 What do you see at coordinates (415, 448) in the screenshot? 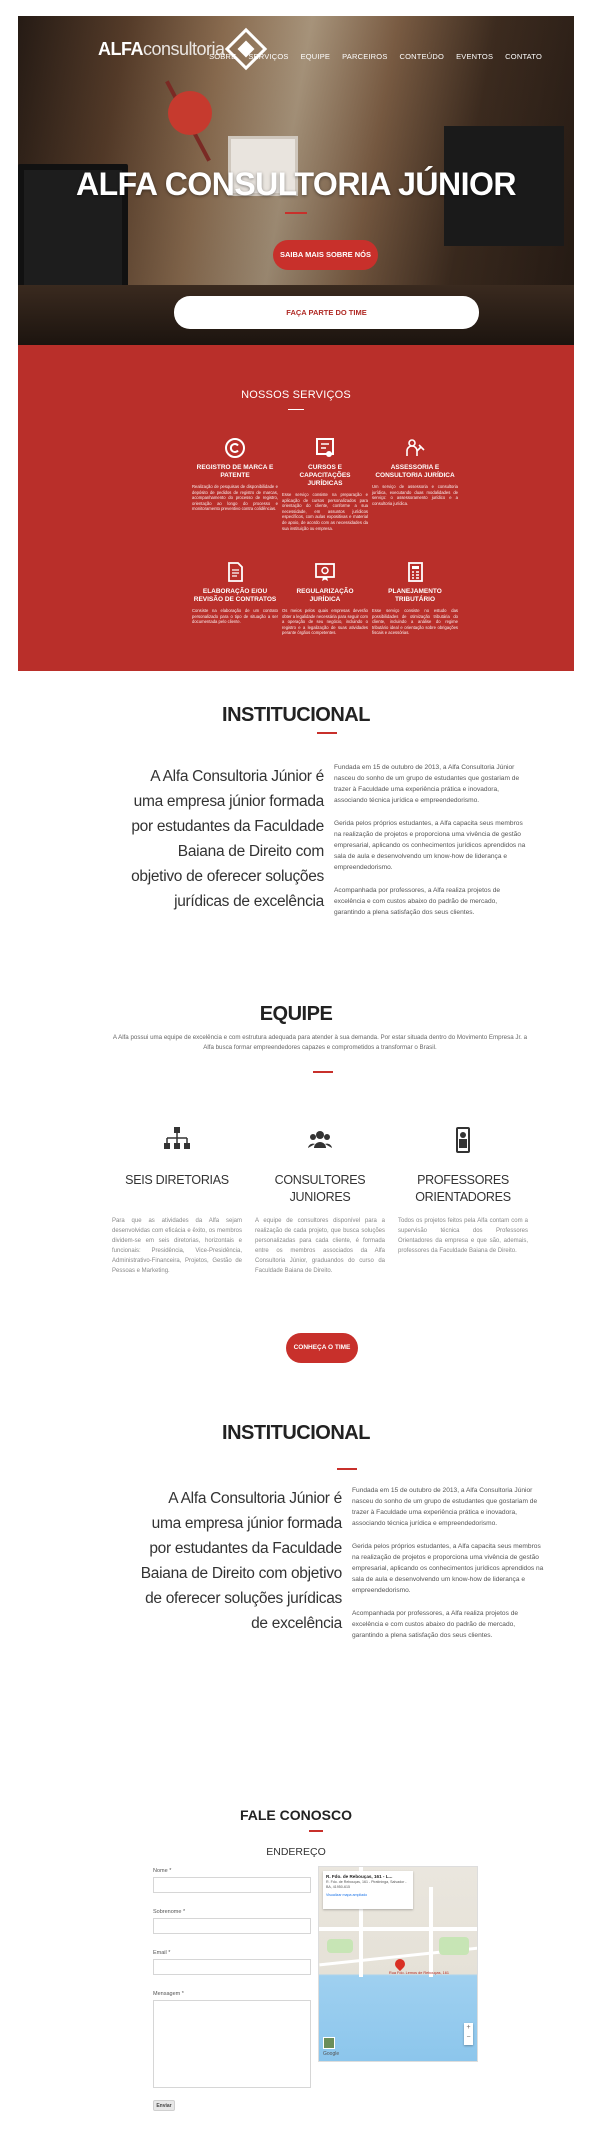
I see `legal-advisor-icon` at bounding box center [415, 448].